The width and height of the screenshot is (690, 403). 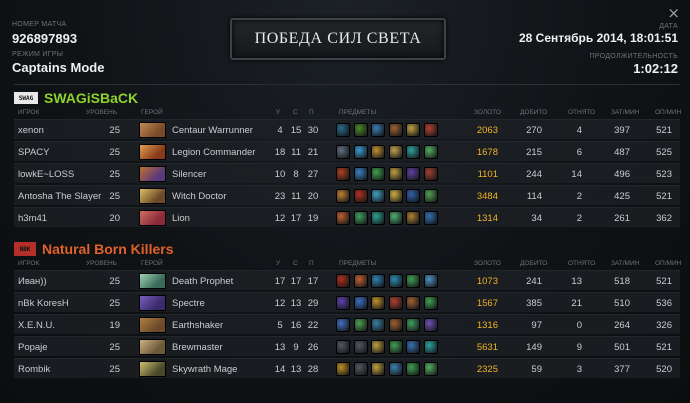 I want to click on player-row: h3m41 20 Lion 12 17 19 1314 34 2 261 362, so click(x=347, y=217).